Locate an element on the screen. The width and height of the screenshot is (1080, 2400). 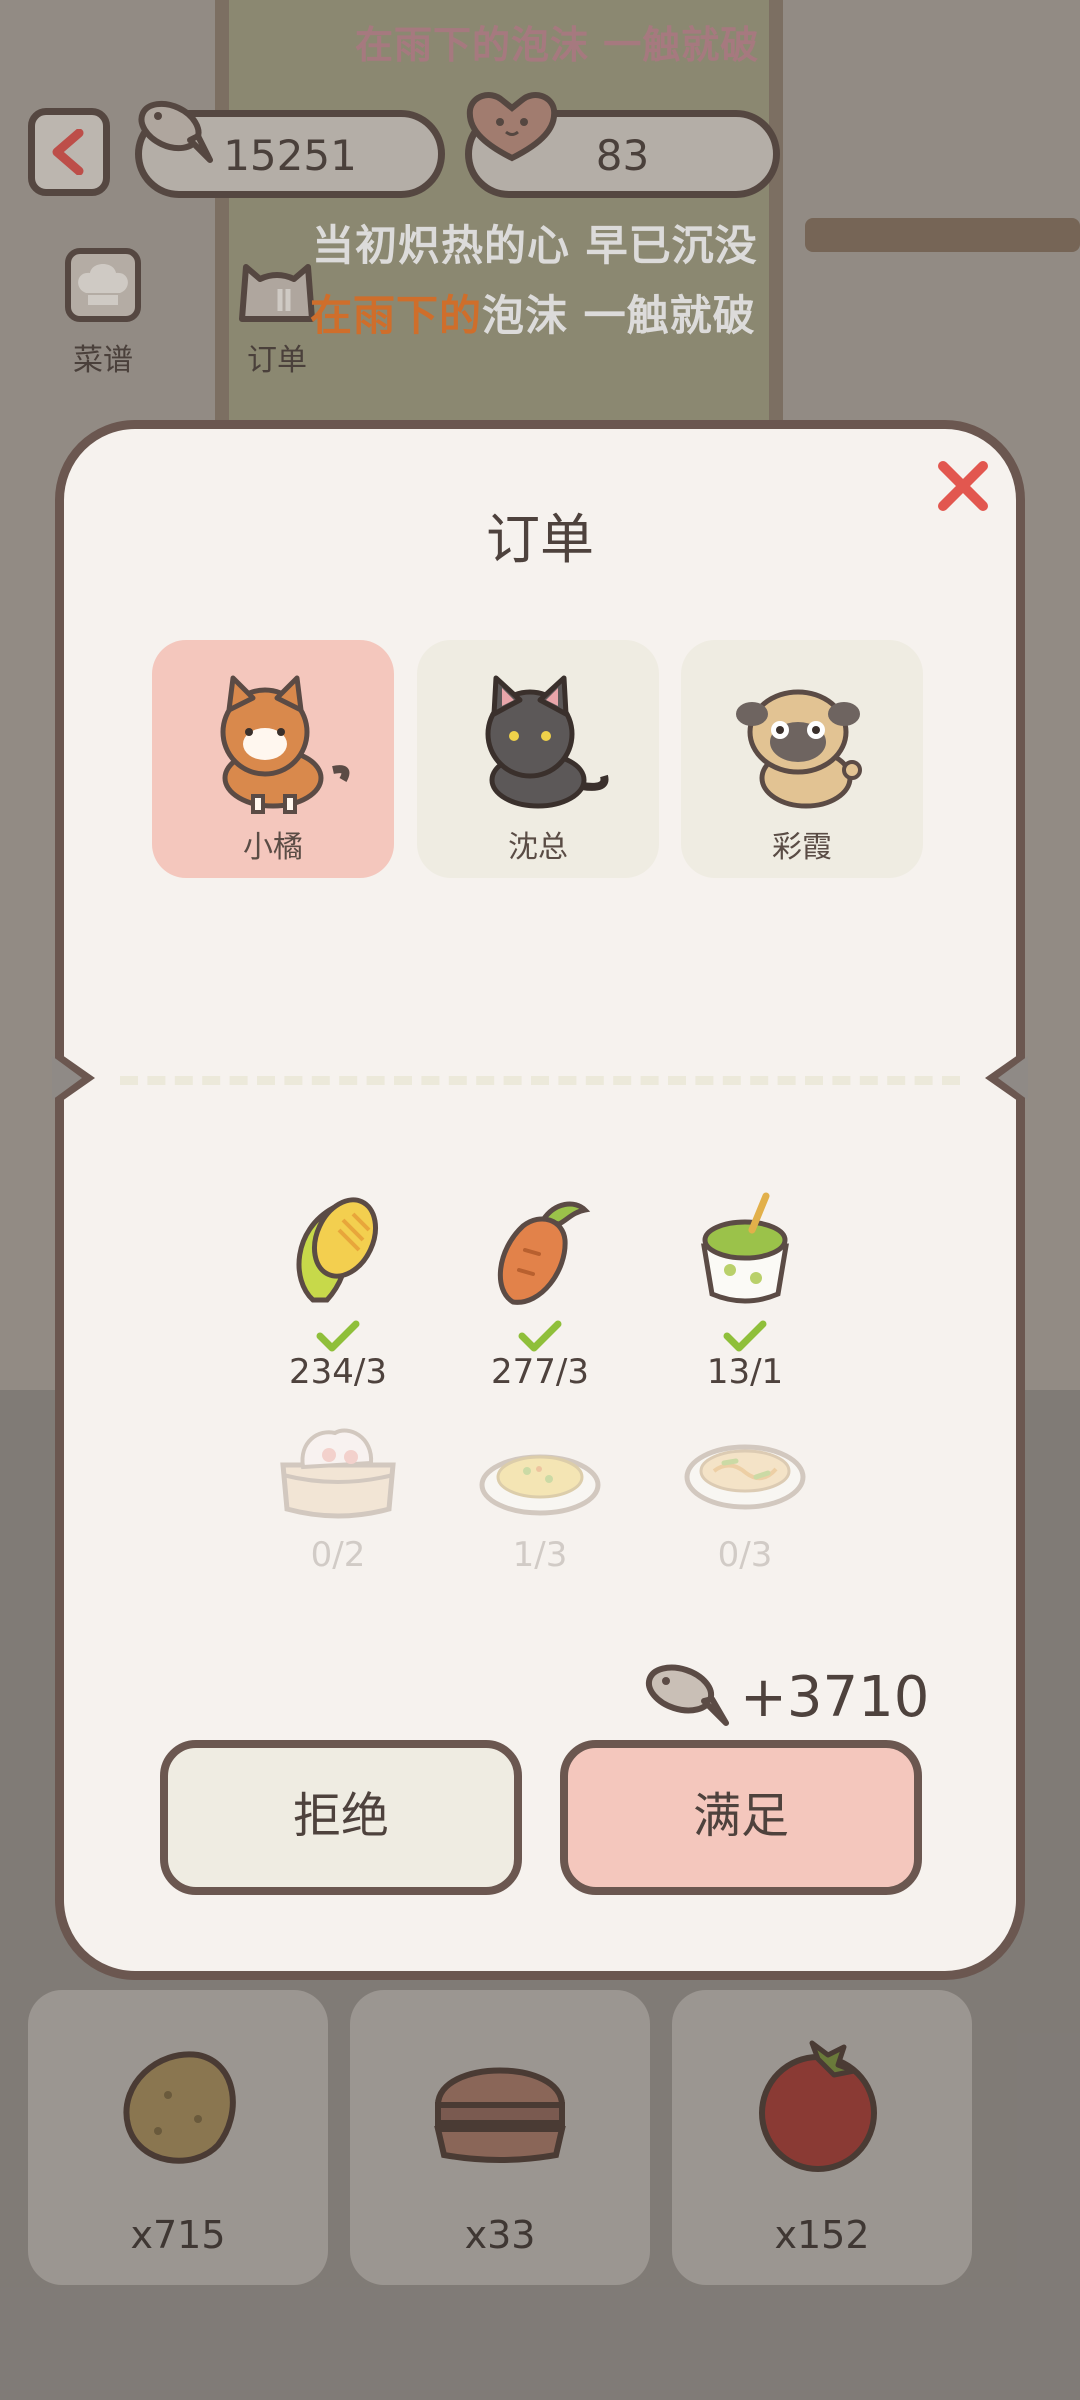
requirement-corn: 234/3 is located at coordinates (338, 1291).